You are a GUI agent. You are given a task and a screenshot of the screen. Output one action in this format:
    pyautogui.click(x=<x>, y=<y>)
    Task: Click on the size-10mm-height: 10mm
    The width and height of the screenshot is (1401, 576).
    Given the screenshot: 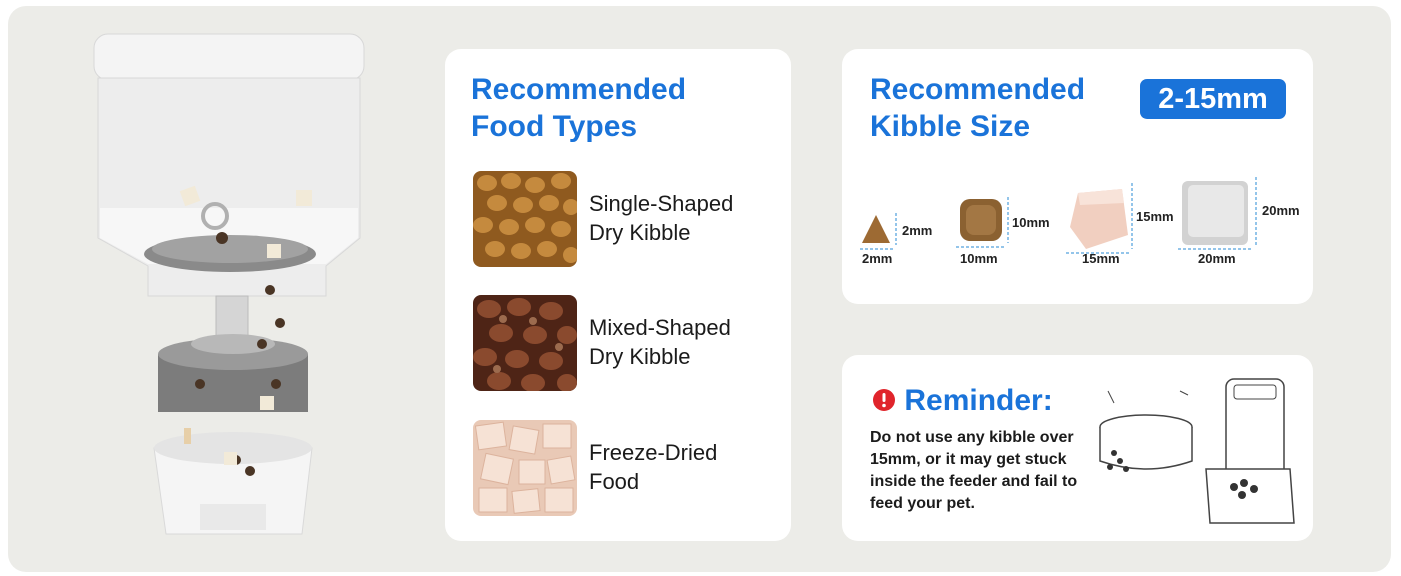 What is the action you would take?
    pyautogui.click(x=1031, y=222)
    